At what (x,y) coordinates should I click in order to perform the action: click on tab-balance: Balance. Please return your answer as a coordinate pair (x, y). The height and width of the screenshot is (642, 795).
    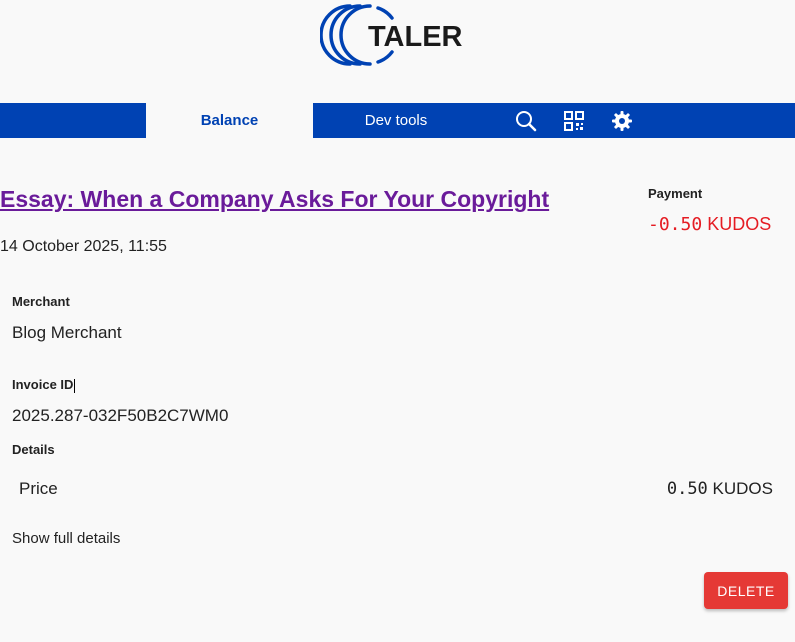
    Looking at the image, I should click on (229, 120).